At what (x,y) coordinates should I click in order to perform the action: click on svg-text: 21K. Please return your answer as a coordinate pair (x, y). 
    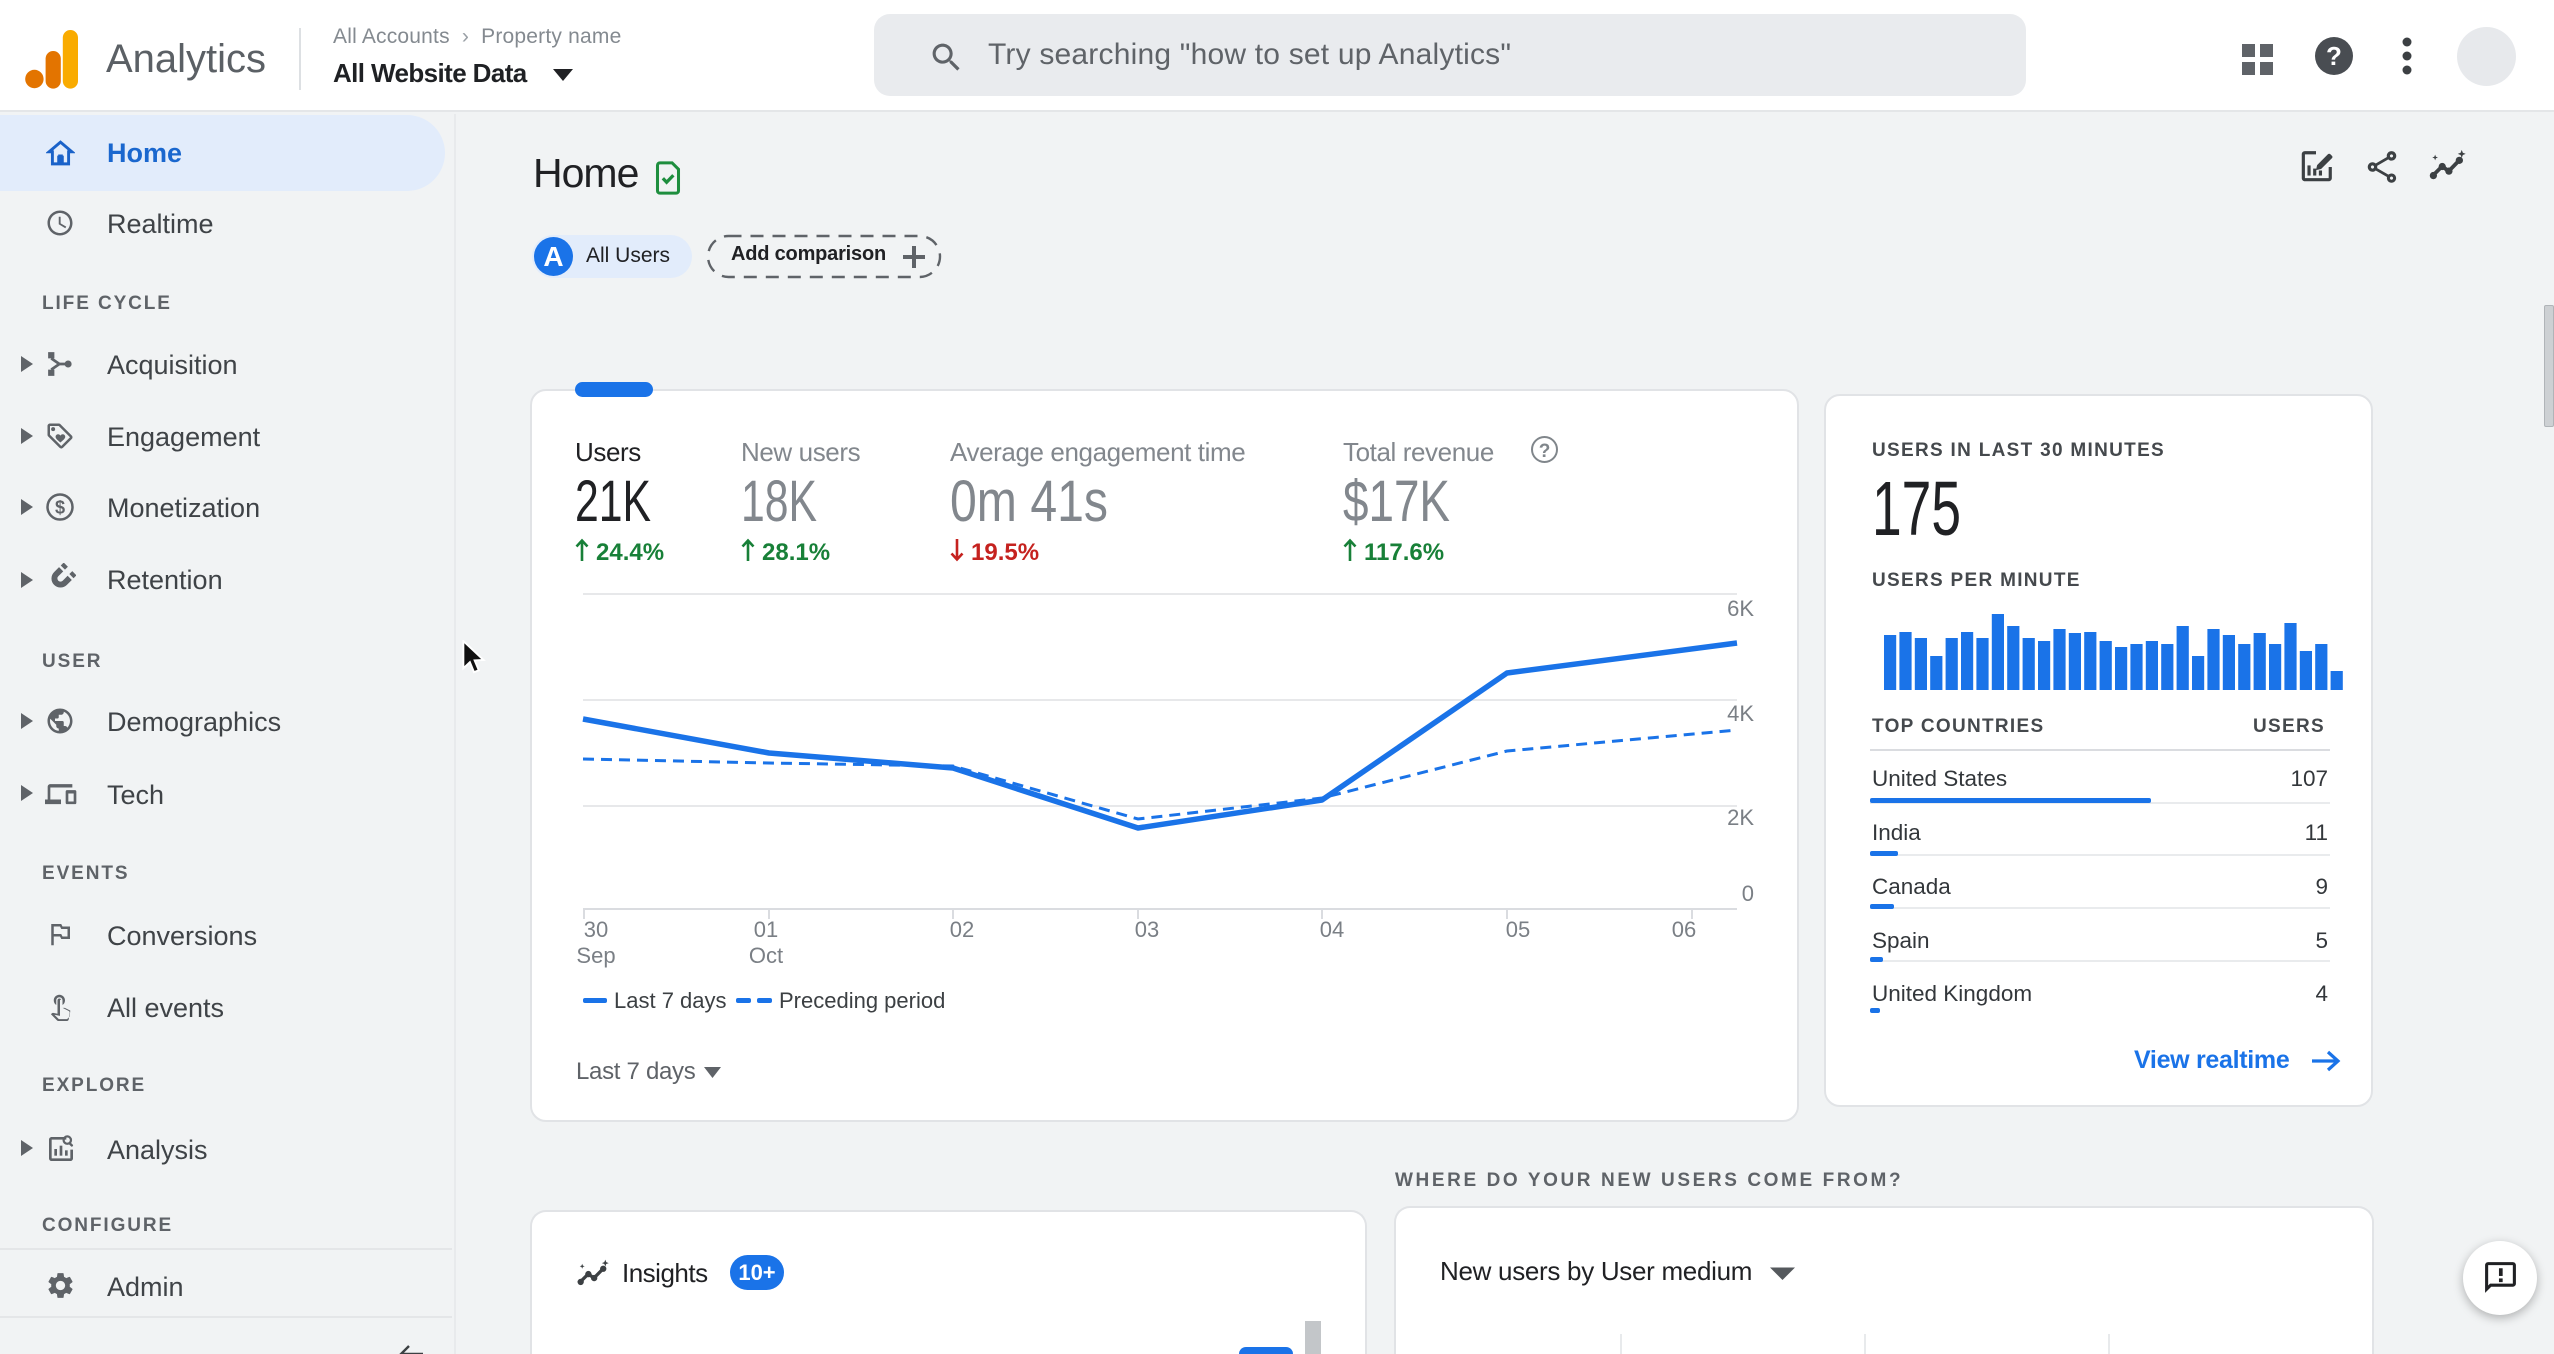
    Looking at the image, I should click on (613, 499).